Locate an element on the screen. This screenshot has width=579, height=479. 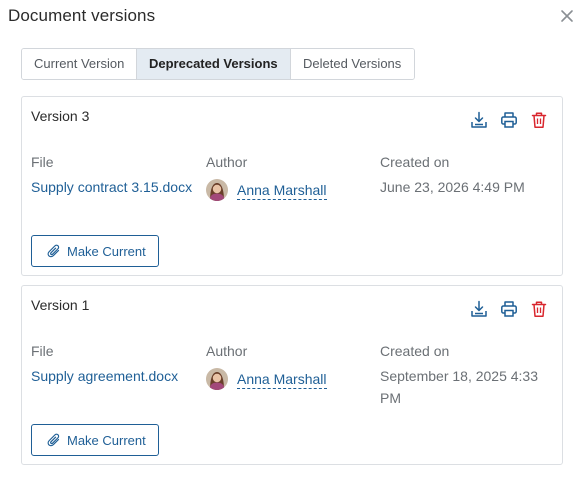
tab-deprecated-versions: Deprecated Versions is located at coordinates (214, 64).